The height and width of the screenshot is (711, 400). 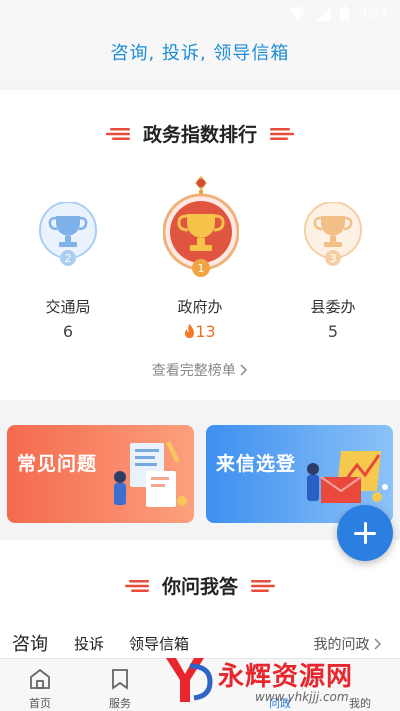 I want to click on silver-trophy-icon: 2, so click(x=68, y=233).